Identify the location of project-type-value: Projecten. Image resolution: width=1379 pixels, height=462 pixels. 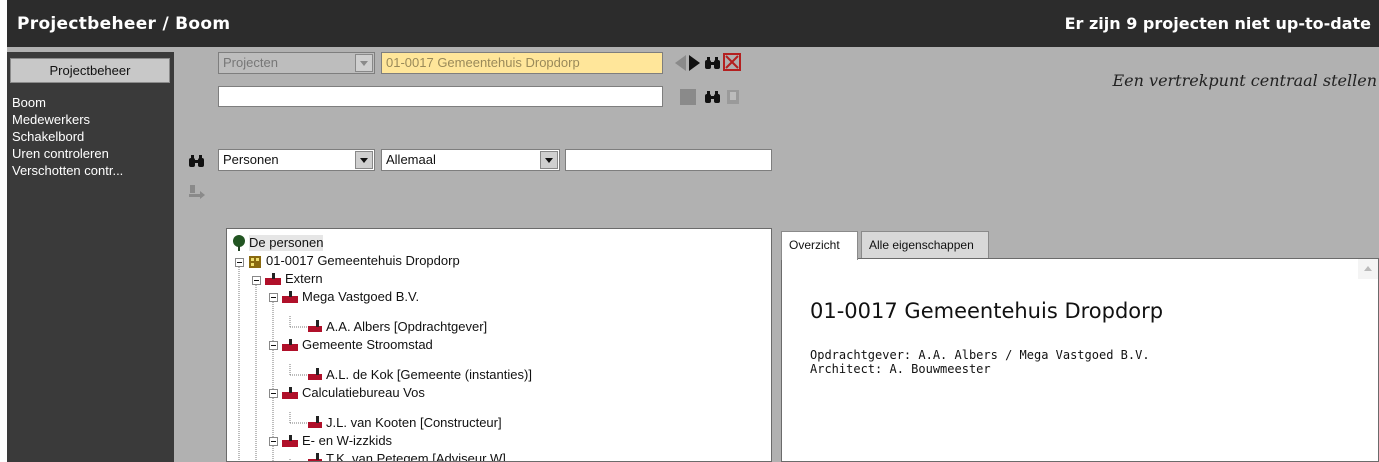
(250, 62).